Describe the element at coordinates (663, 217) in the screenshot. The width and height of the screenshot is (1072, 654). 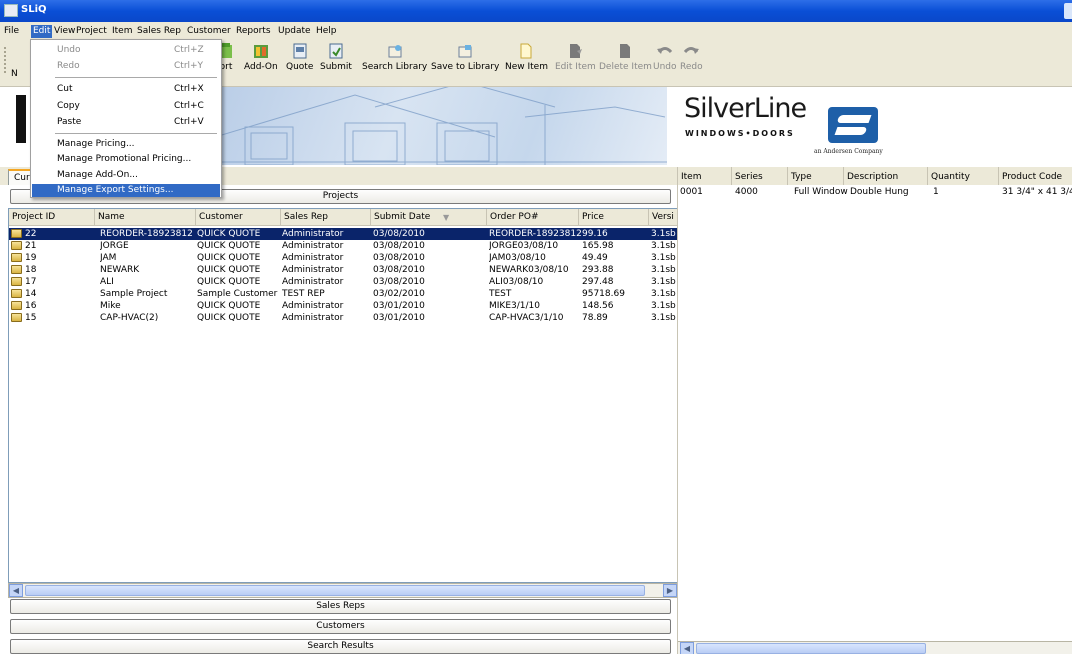
I see `column-header-version: Versi` at that location.